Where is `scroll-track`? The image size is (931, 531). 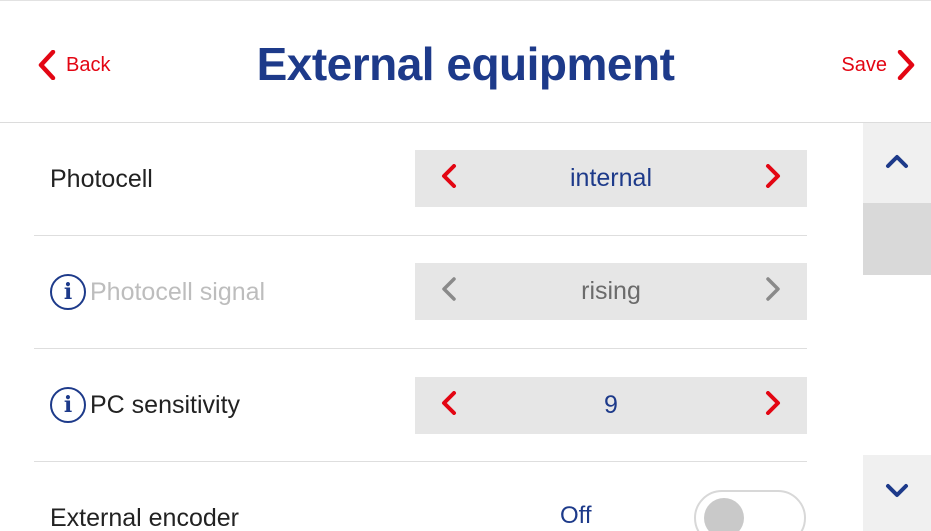 scroll-track is located at coordinates (897, 365).